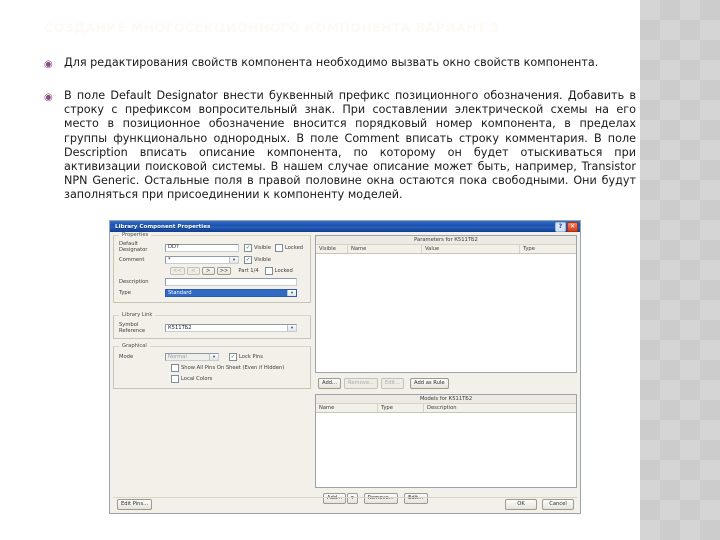 Image resolution: width=720 pixels, height=540 pixels. What do you see at coordinates (231, 282) in the screenshot?
I see `description-input` at bounding box center [231, 282].